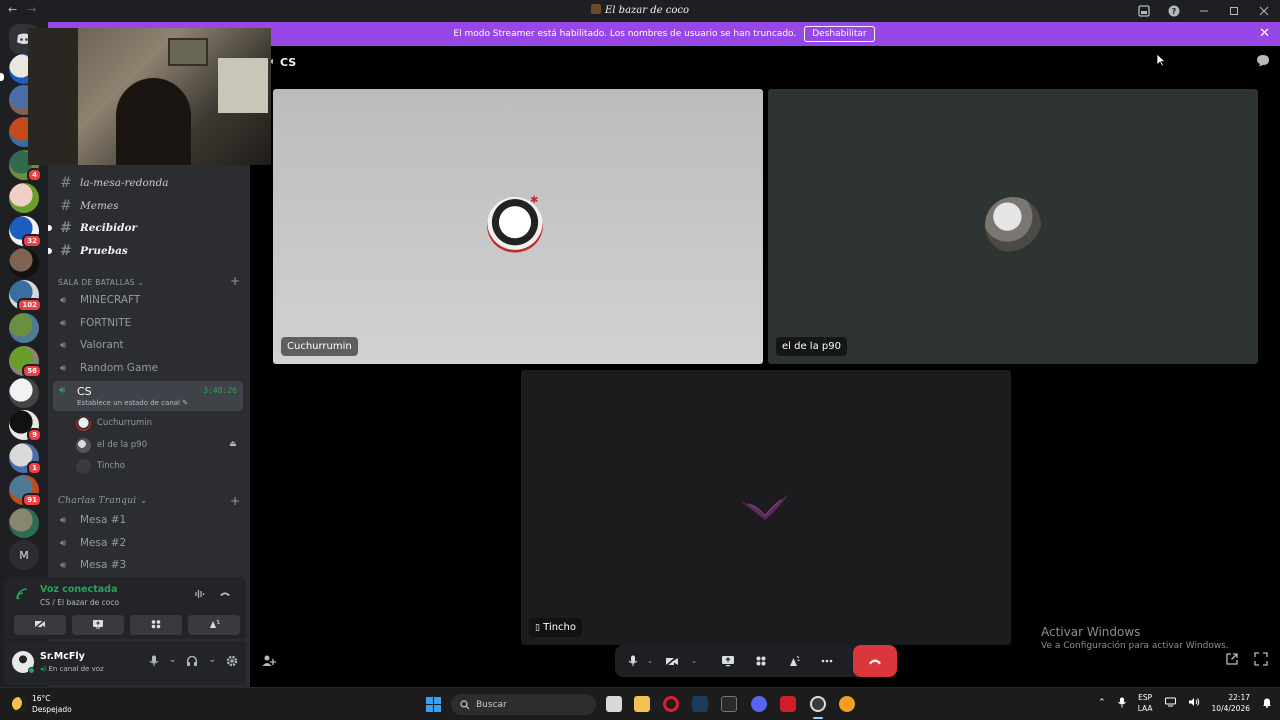  I want to click on voice-member: el de la p90, so click(111, 445).